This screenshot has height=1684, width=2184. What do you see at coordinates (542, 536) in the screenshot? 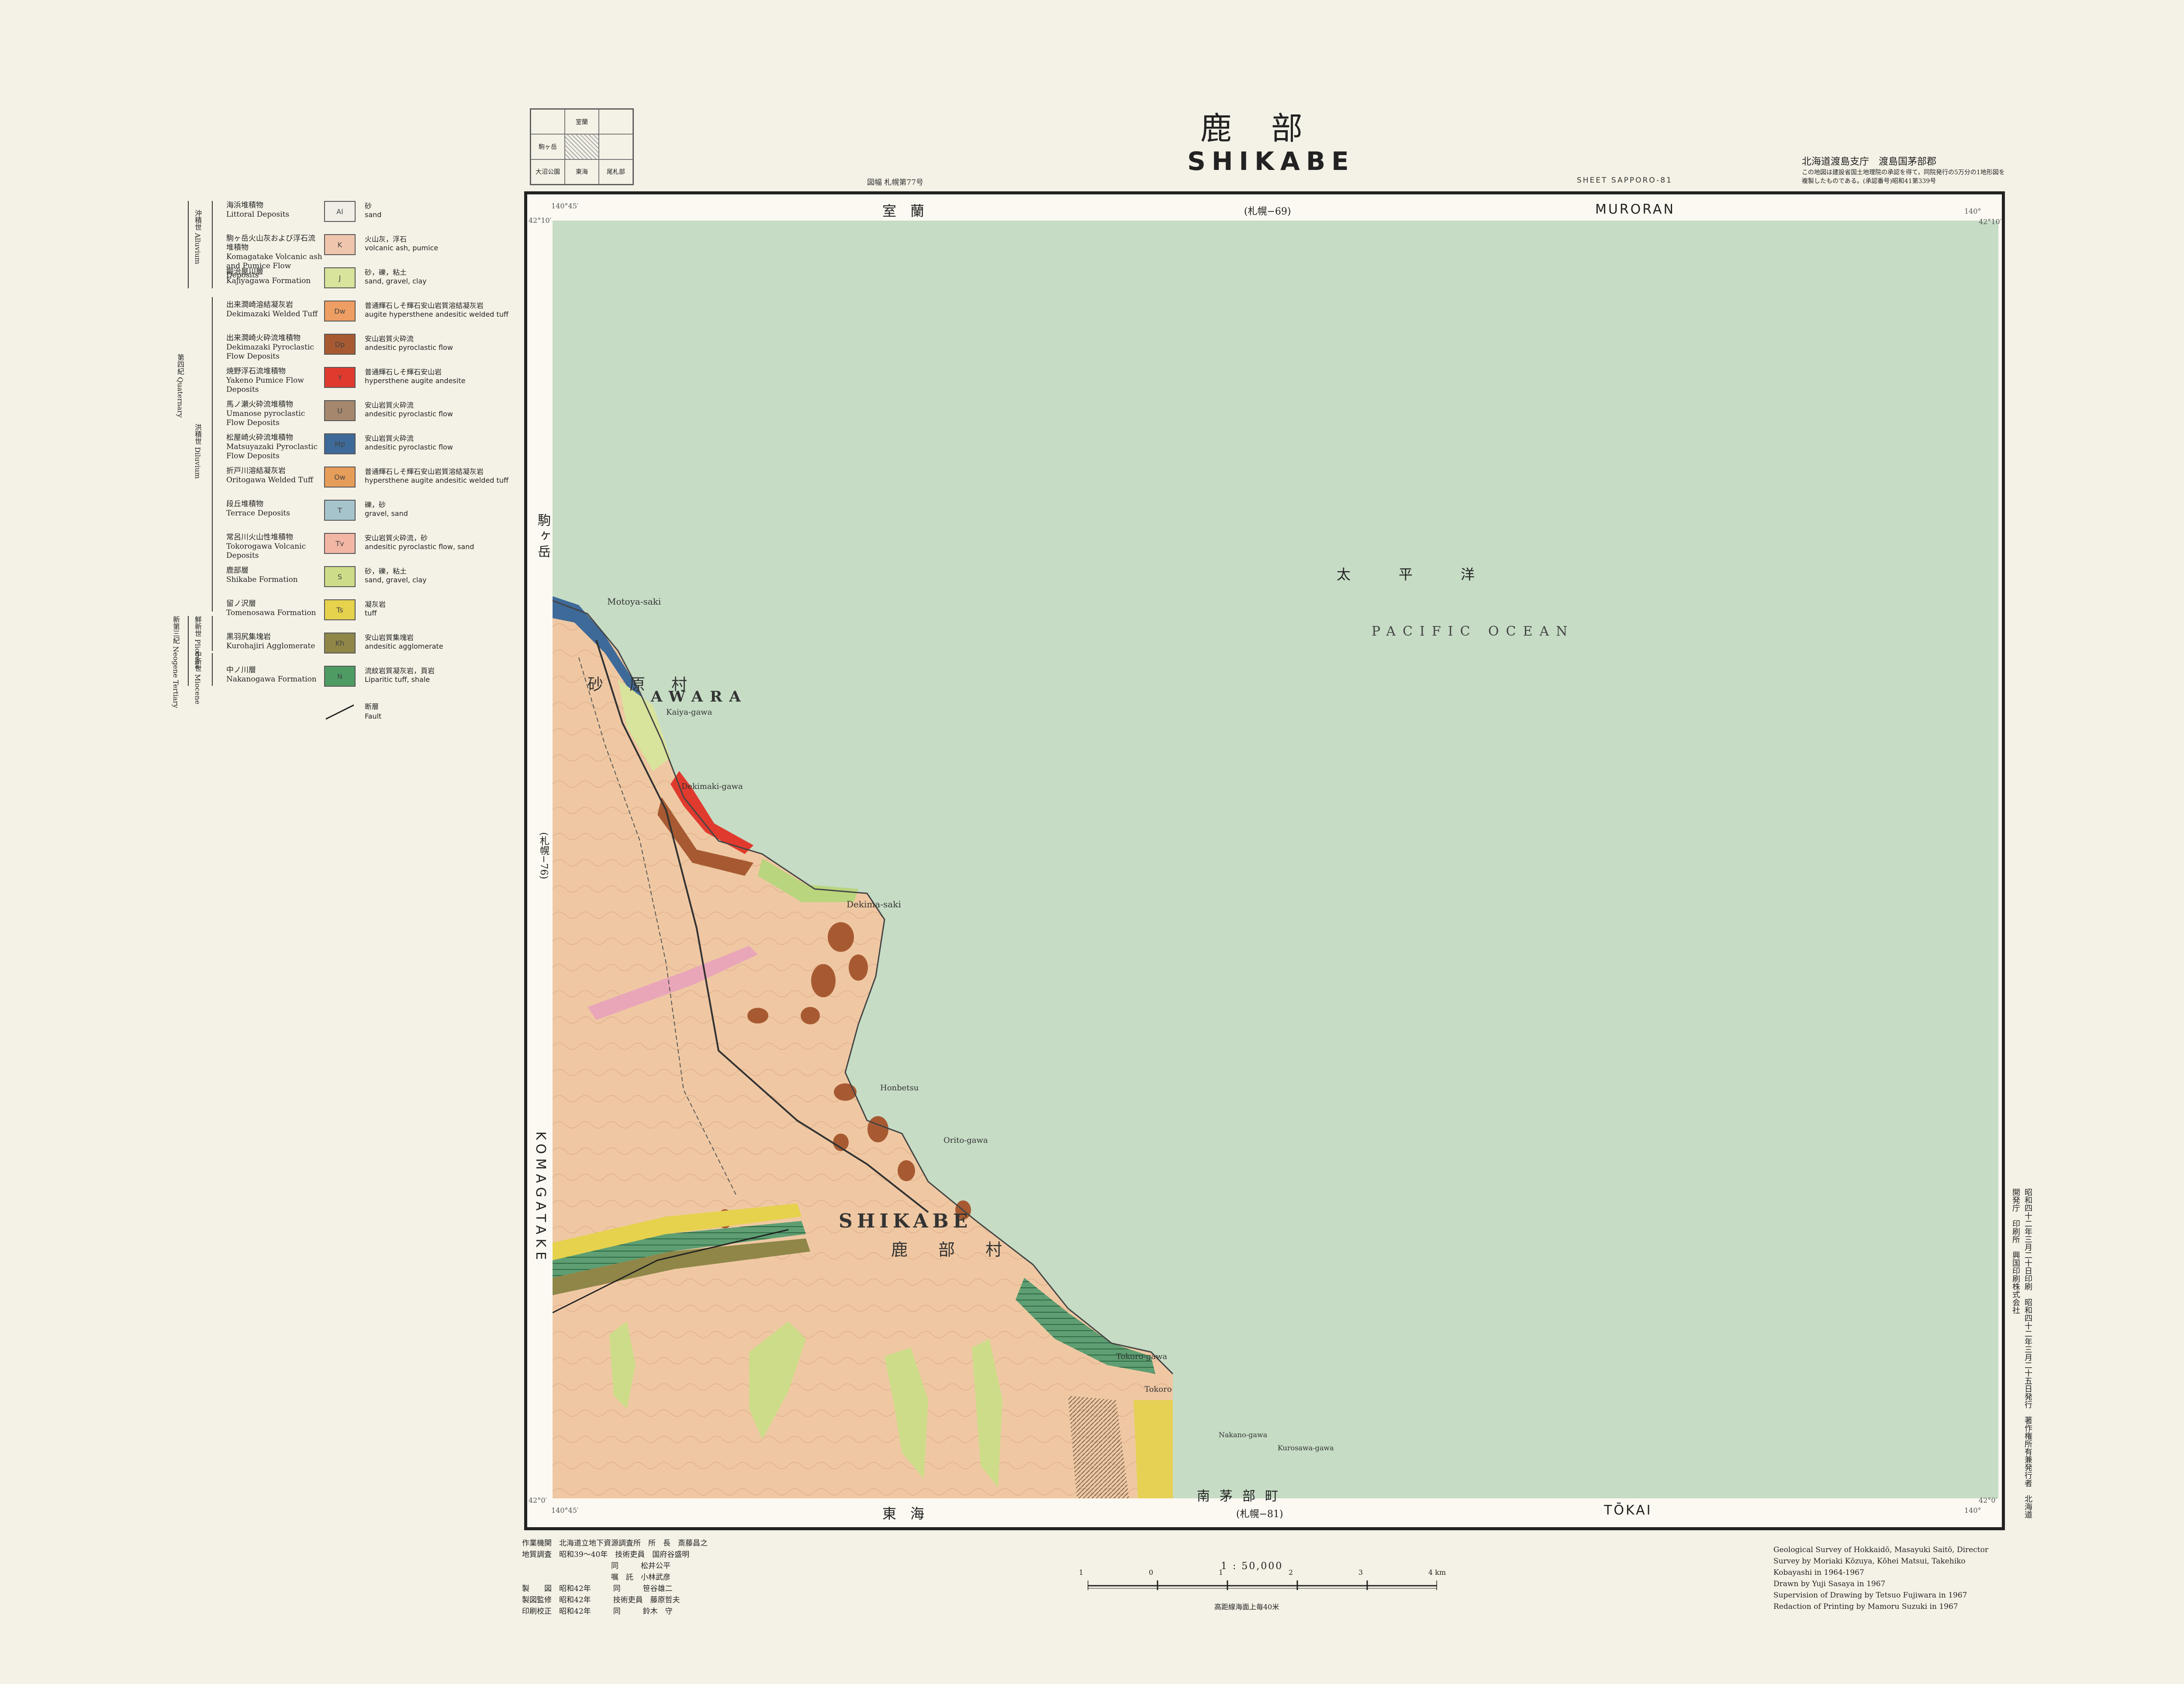
I see `border-label-komagatake-jp: 駒ヶ岳` at bounding box center [542, 536].